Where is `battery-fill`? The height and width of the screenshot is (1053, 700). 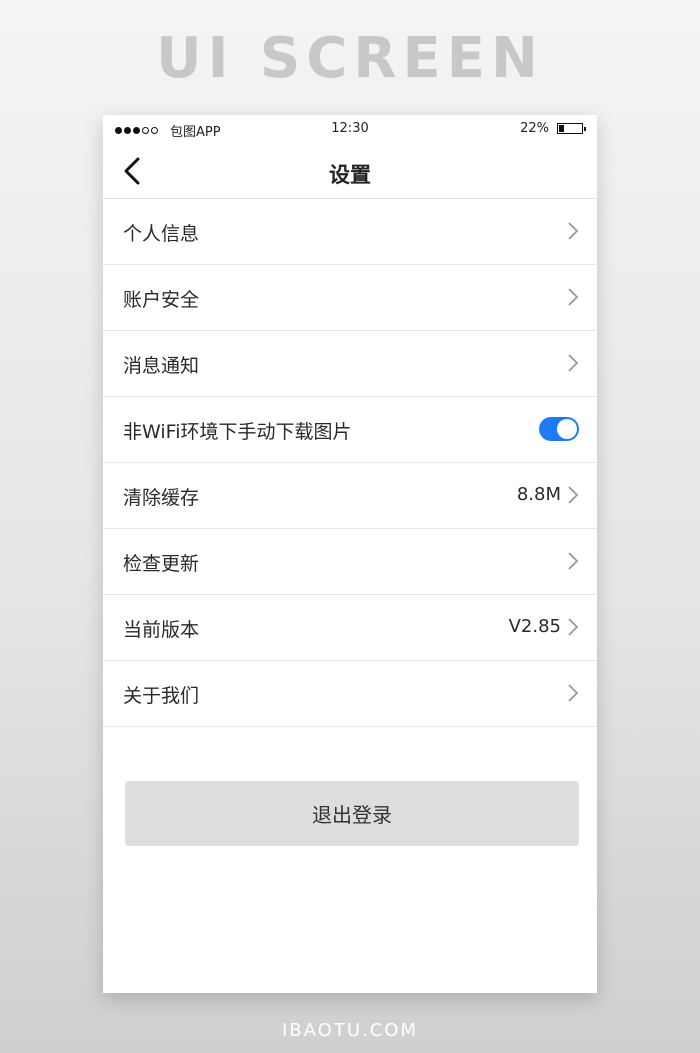 battery-fill is located at coordinates (561, 128).